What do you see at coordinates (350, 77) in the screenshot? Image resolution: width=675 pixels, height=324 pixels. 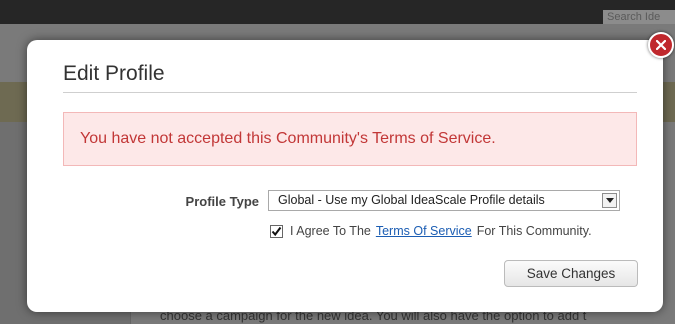 I see `dialog-title: Edit Profile` at bounding box center [350, 77].